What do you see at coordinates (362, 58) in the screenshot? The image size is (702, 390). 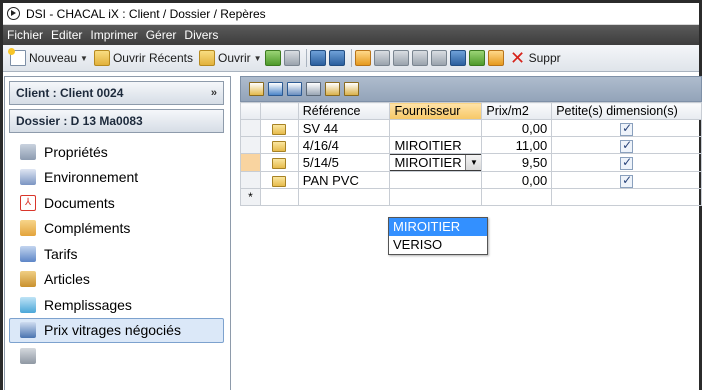 I see `cut-icon` at bounding box center [362, 58].